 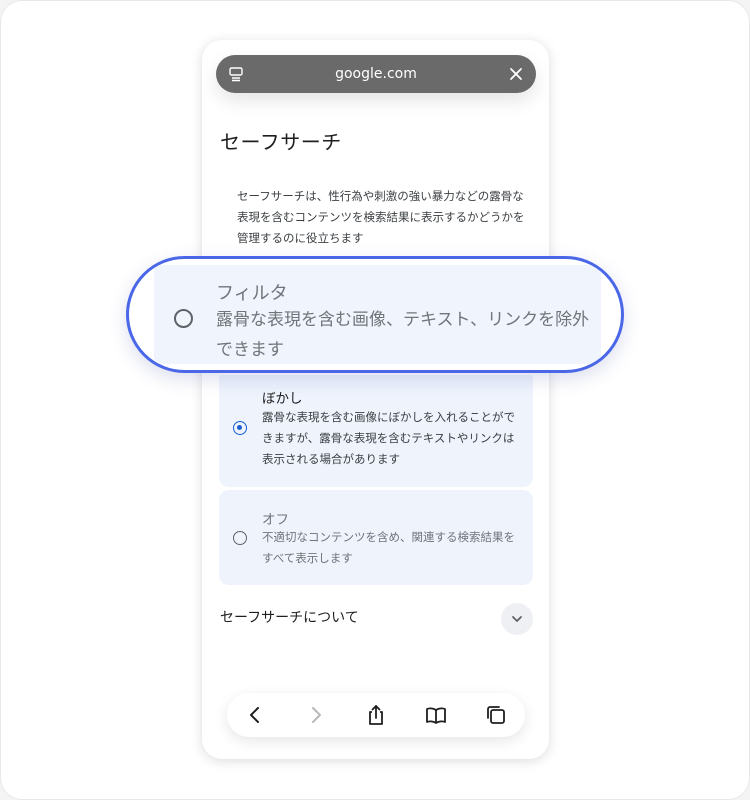 I want to click on back-icon, so click(x=255, y=715).